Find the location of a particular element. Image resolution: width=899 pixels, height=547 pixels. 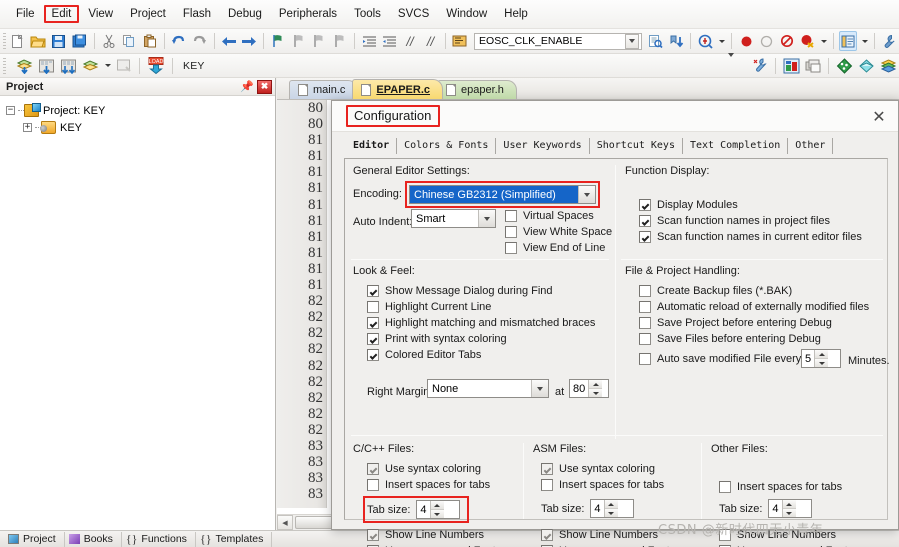

manage-multi-project-icon is located at coordinates (888, 66).